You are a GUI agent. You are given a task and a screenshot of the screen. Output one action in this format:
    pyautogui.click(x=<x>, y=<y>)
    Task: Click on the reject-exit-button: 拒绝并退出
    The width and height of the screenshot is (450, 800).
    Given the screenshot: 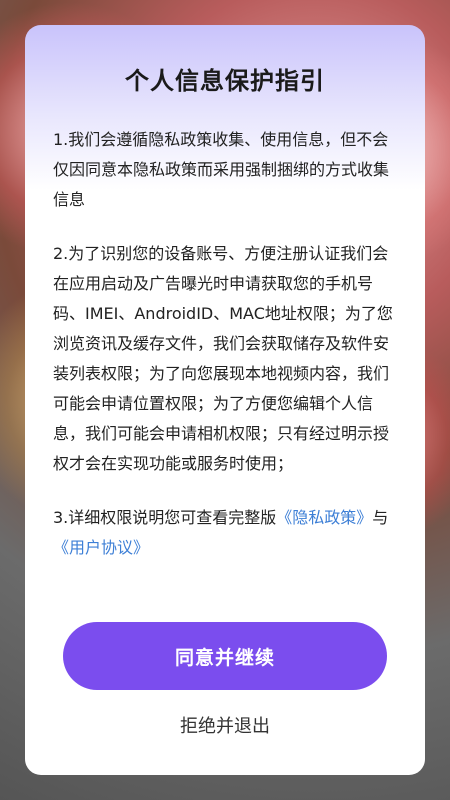 What is the action you would take?
    pyautogui.click(x=225, y=725)
    